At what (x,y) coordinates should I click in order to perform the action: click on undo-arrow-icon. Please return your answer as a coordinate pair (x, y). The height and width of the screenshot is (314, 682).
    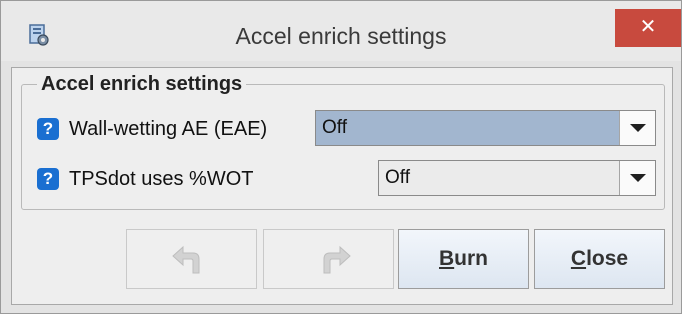
    Looking at the image, I should click on (186, 259).